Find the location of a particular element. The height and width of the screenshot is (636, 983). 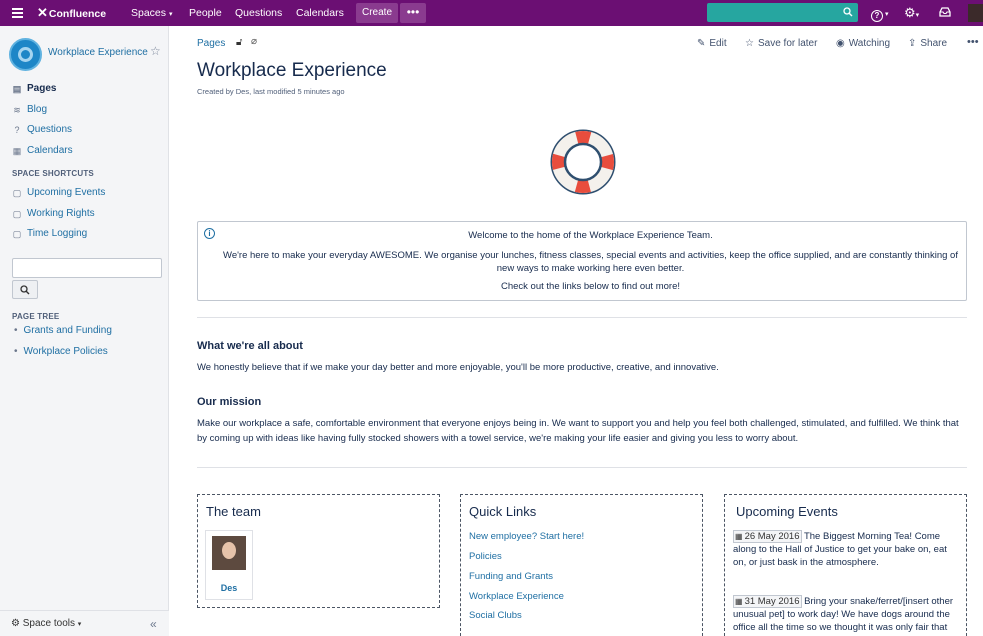

attachment-icon: ⌀ is located at coordinates (254, 41).